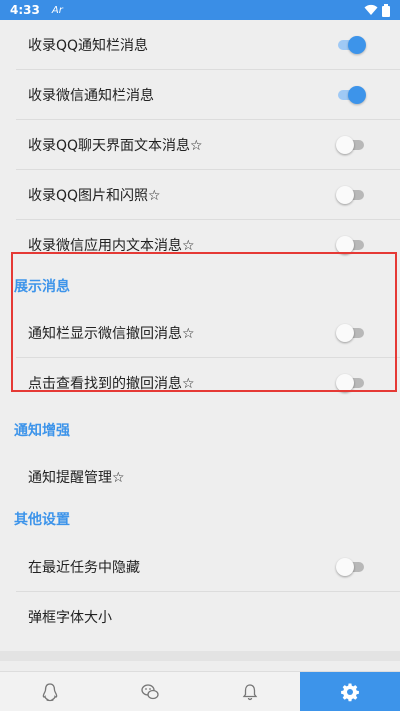 The image size is (400, 711). I want to click on nav-tab-wechat, so click(150, 691).